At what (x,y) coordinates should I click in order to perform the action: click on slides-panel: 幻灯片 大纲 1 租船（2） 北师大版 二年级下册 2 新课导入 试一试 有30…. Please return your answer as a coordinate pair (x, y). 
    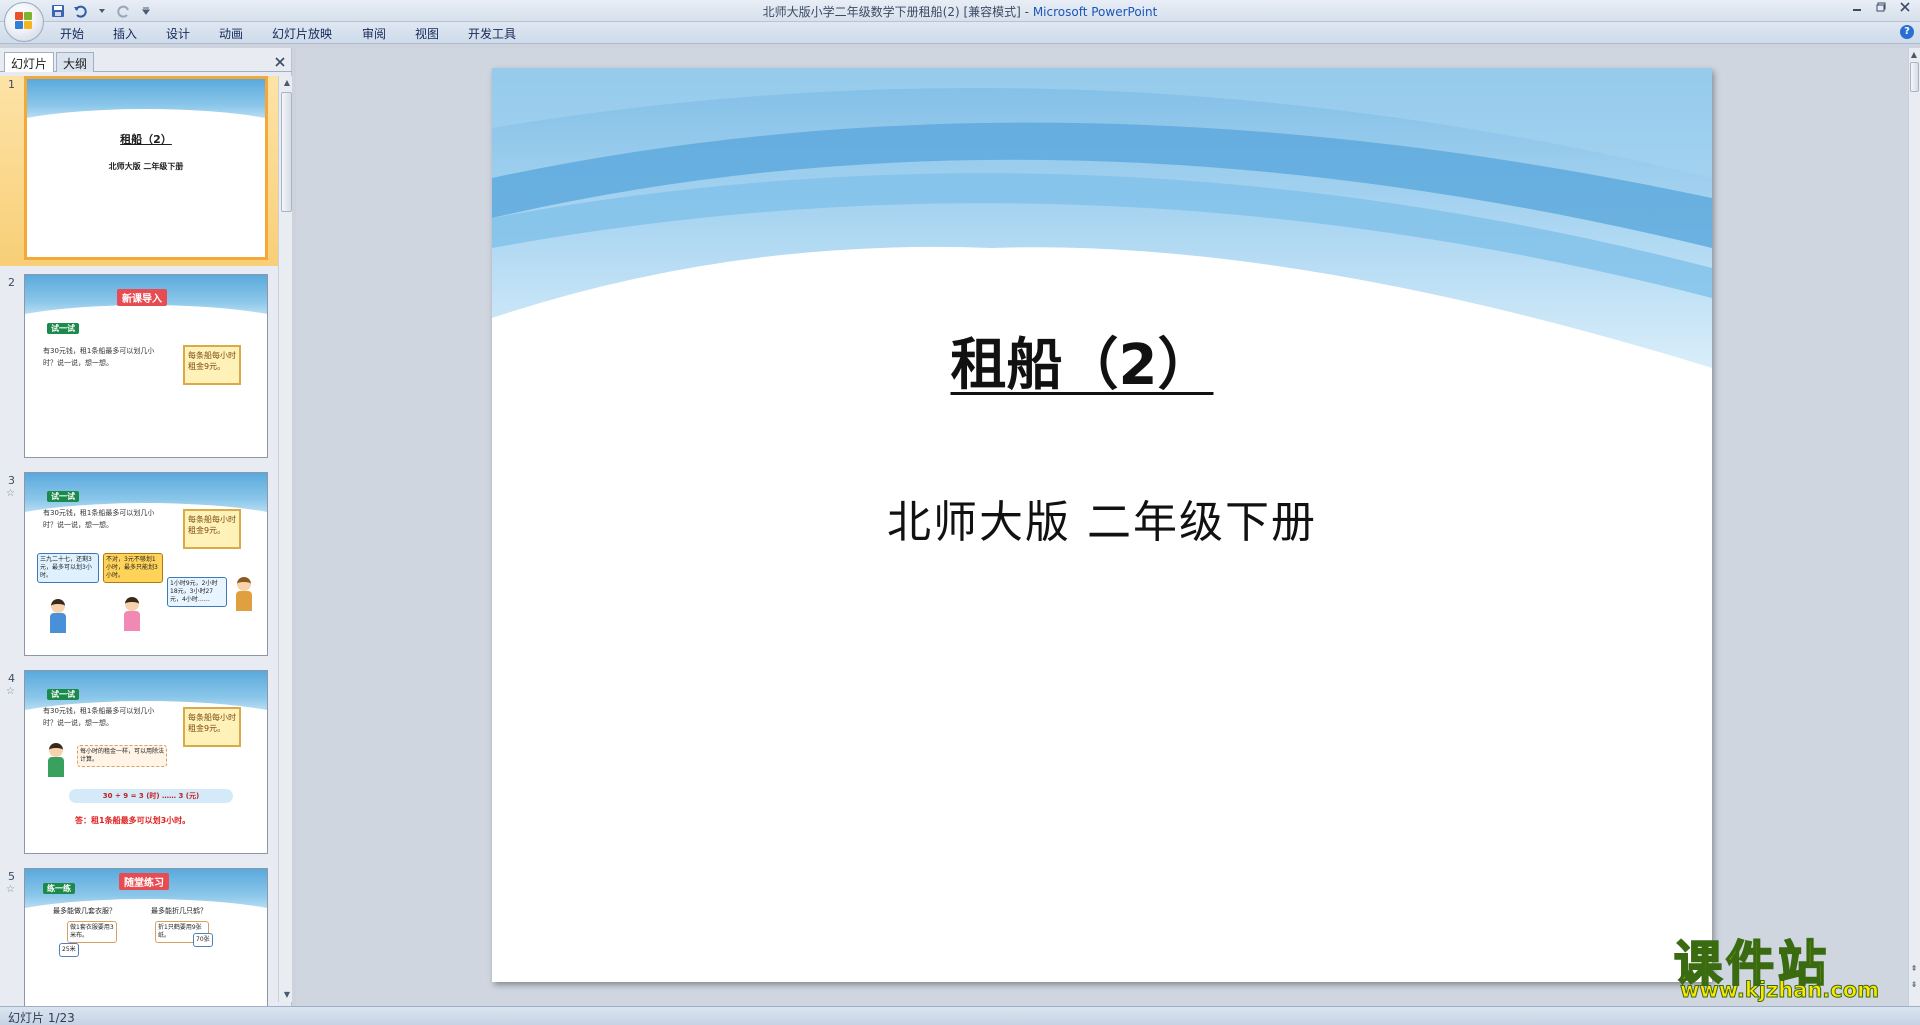
    Looking at the image, I should click on (146, 527).